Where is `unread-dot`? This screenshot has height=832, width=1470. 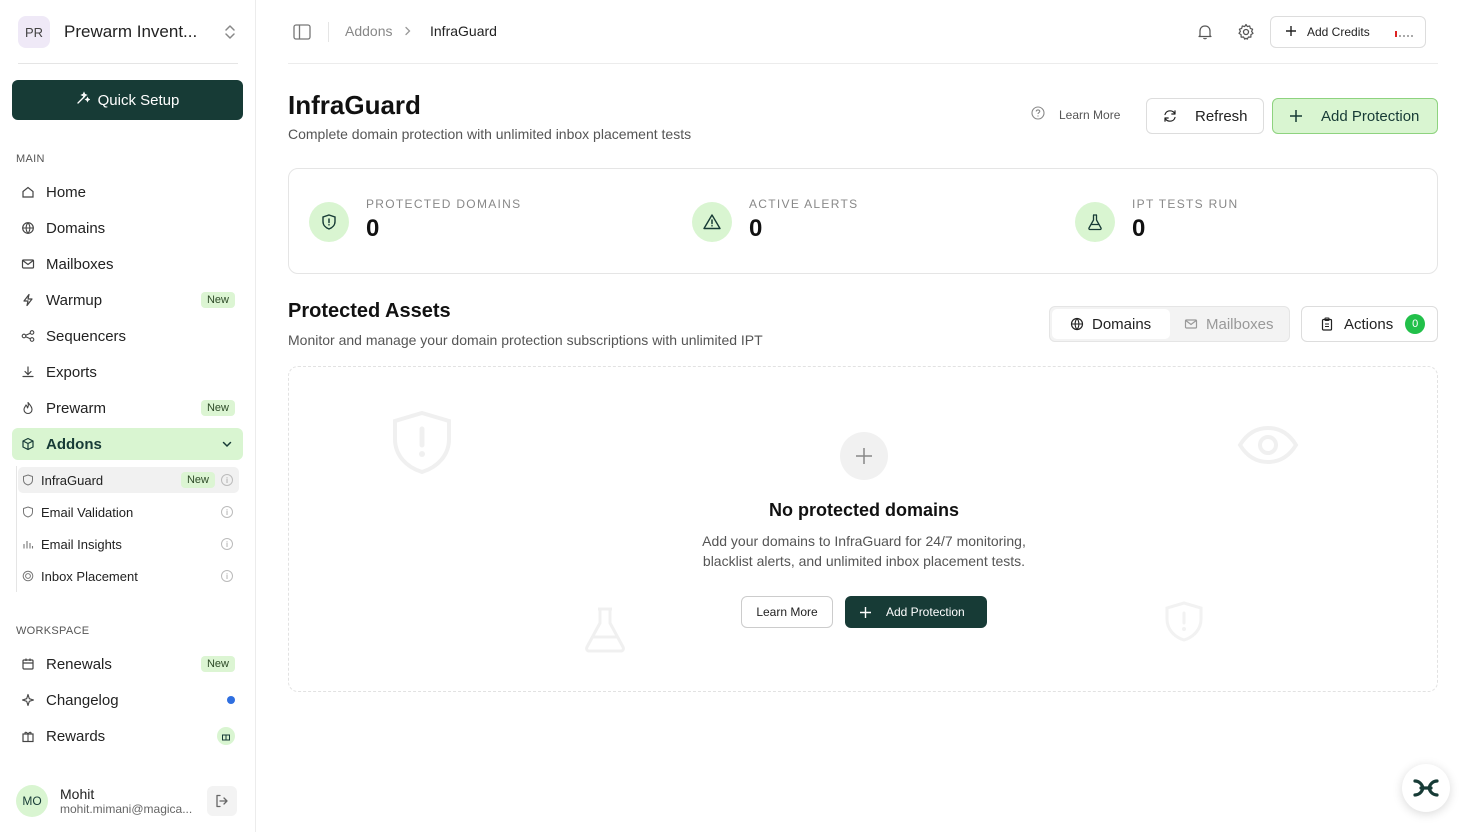 unread-dot is located at coordinates (231, 700).